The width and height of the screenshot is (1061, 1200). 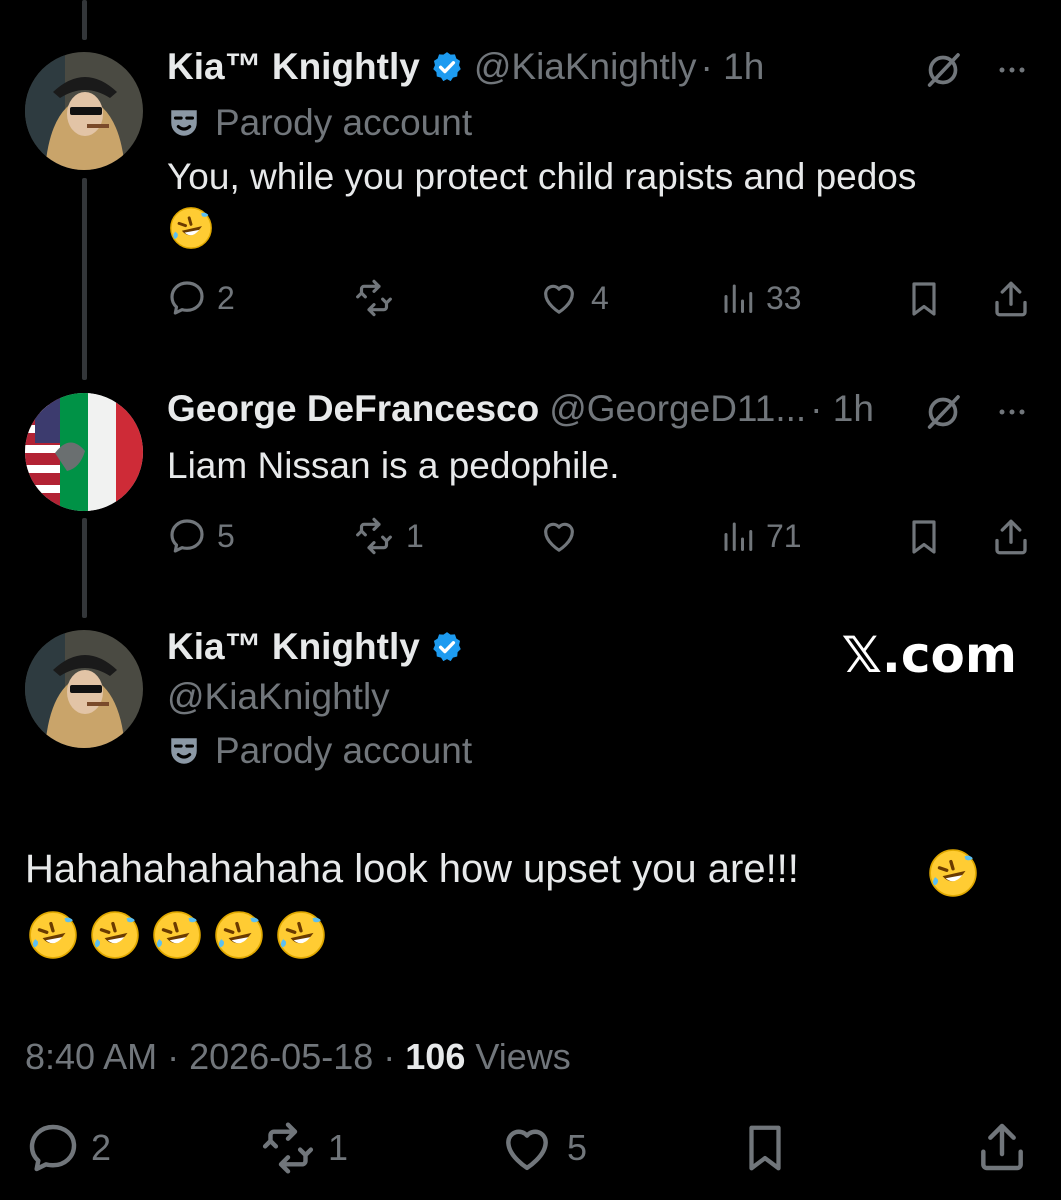 I want to click on tweet-text: Hahahahahahaha look how upset you are!!!, so click(x=412, y=869).